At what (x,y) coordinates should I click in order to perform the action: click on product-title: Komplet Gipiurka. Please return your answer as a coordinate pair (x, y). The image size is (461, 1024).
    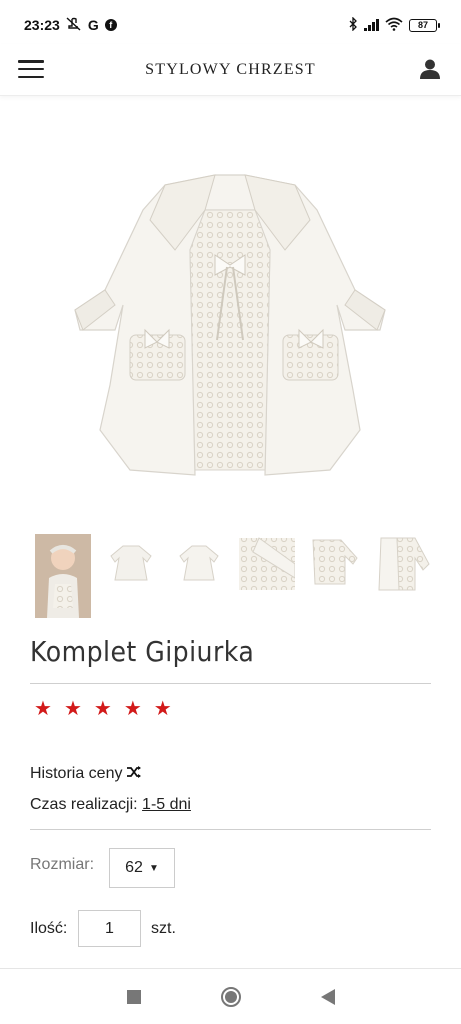
    Looking at the image, I should click on (142, 651).